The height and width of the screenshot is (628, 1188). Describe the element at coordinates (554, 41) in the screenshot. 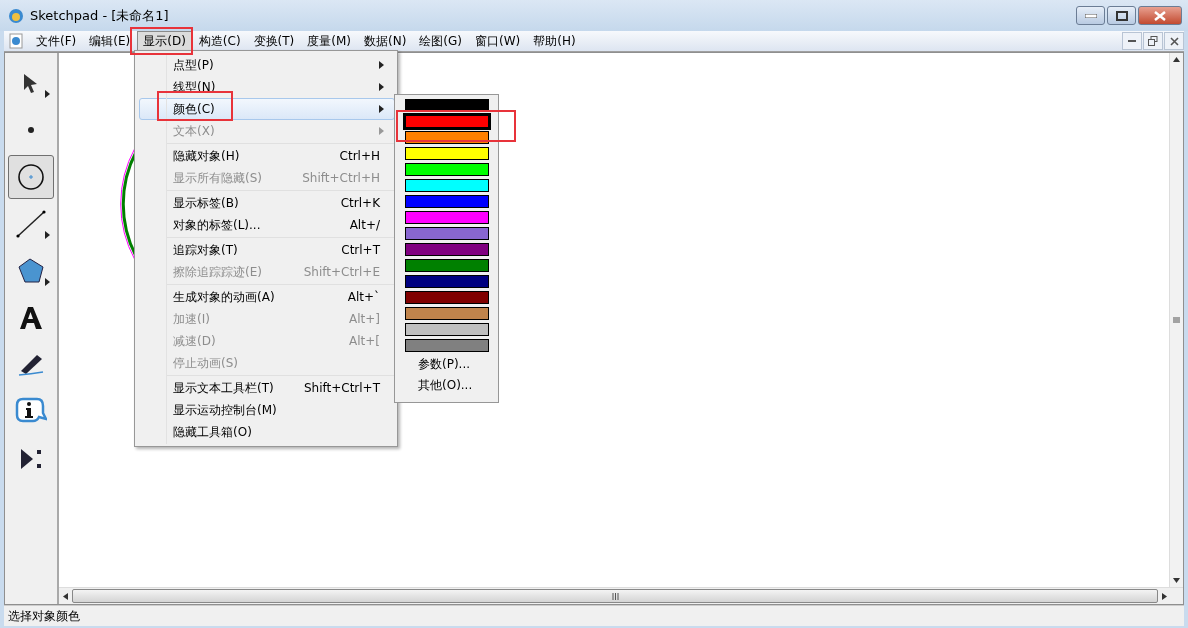

I see `menu-item: 帮助(H)` at that location.